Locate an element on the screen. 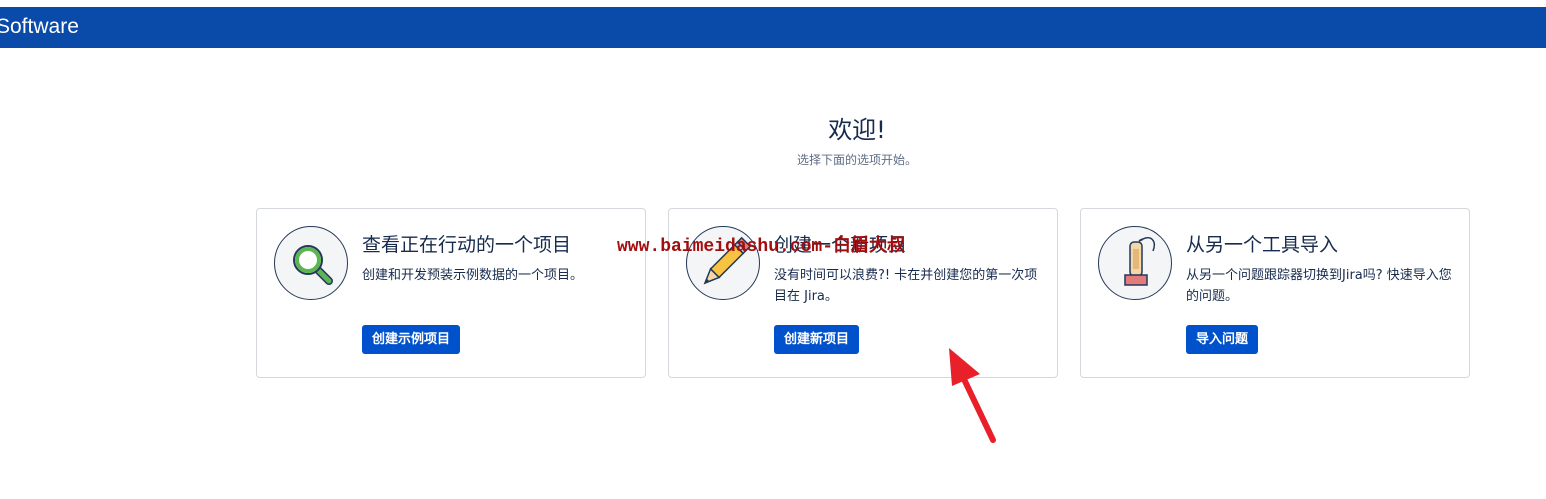 This screenshot has width=1546, height=499. card-title: 从另一个工具导入 is located at coordinates (1262, 245).